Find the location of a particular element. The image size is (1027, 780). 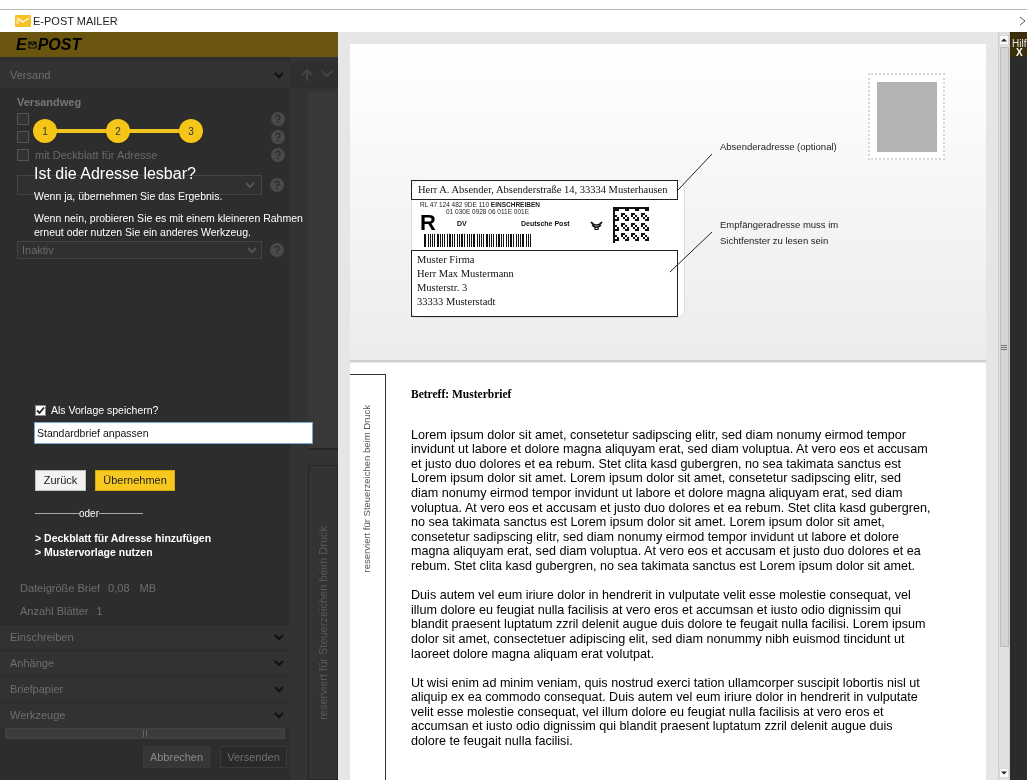

registered-mark: R is located at coordinates (428, 223).